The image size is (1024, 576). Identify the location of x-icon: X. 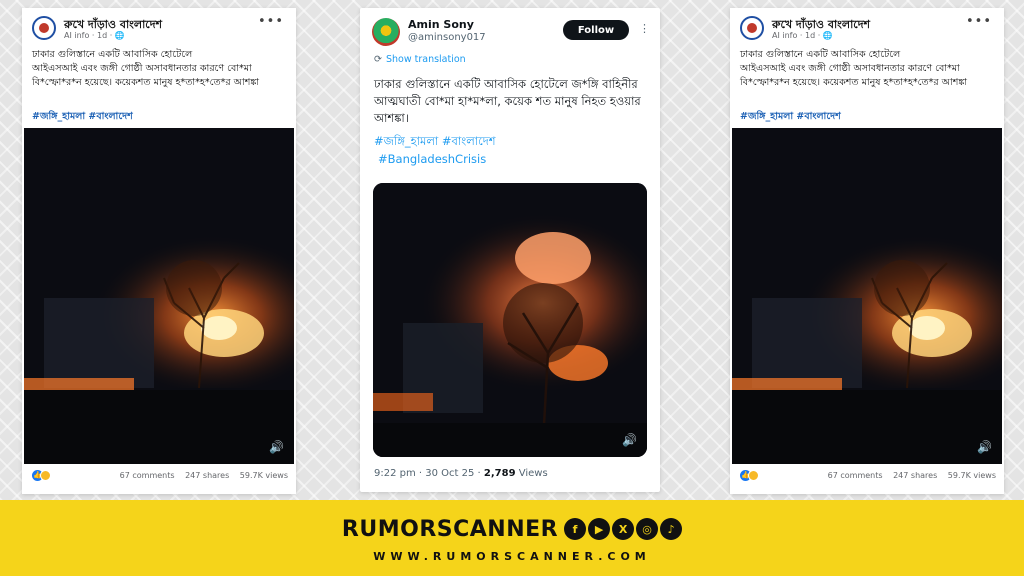
(623, 529).